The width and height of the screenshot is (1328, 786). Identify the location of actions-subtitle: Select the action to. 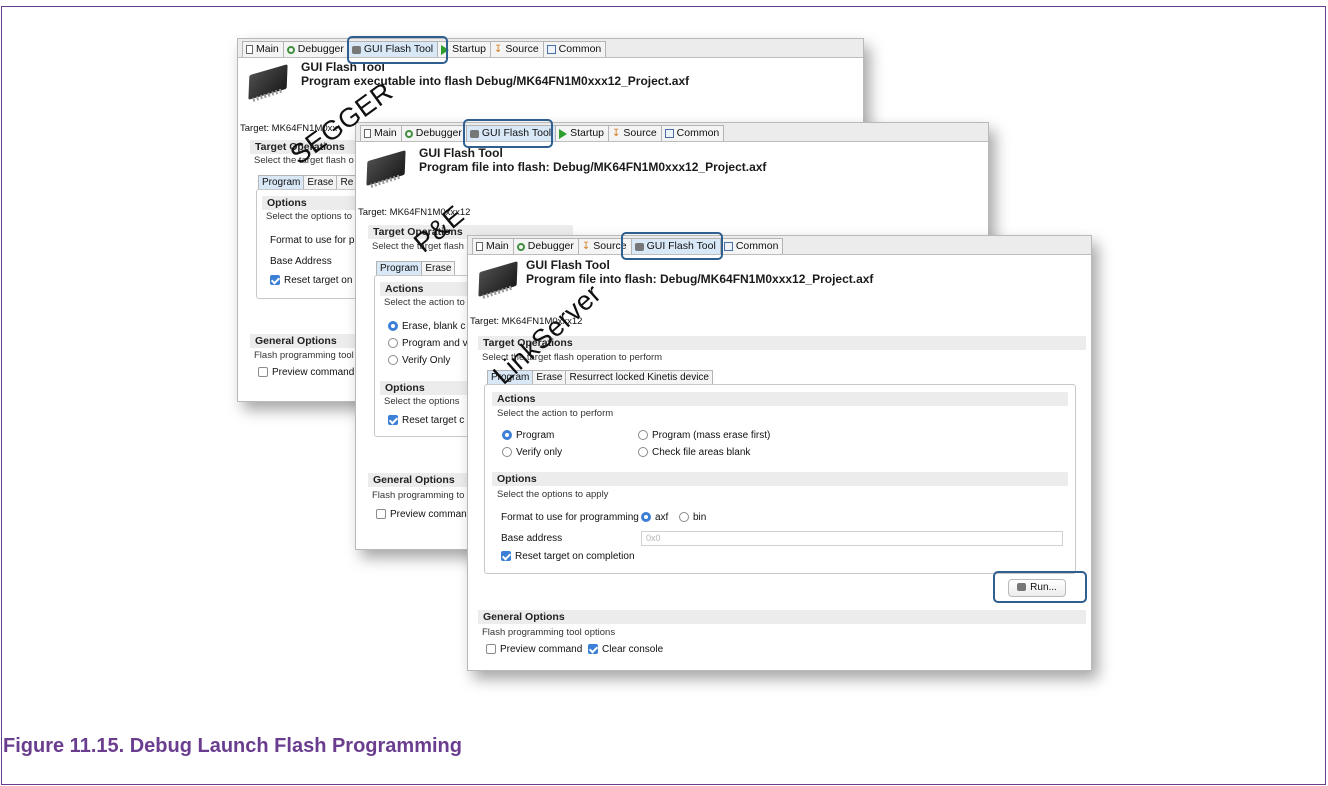
(424, 302).